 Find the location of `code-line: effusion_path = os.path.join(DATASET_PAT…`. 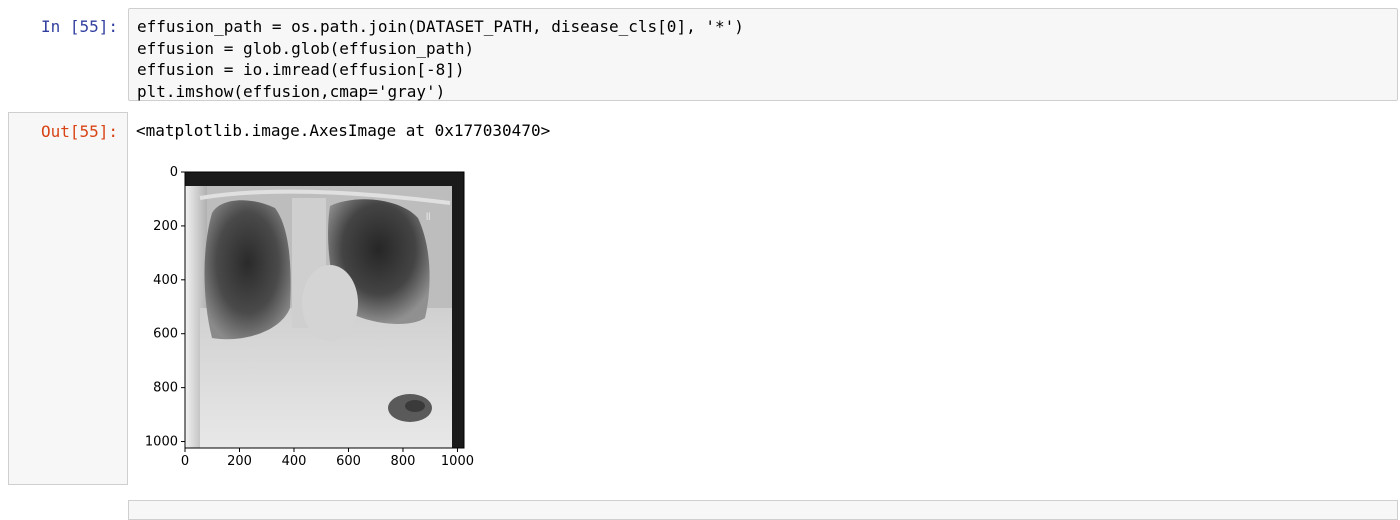

code-line: effusion_path = os.path.join(DATASET_PAT… is located at coordinates (440, 26).